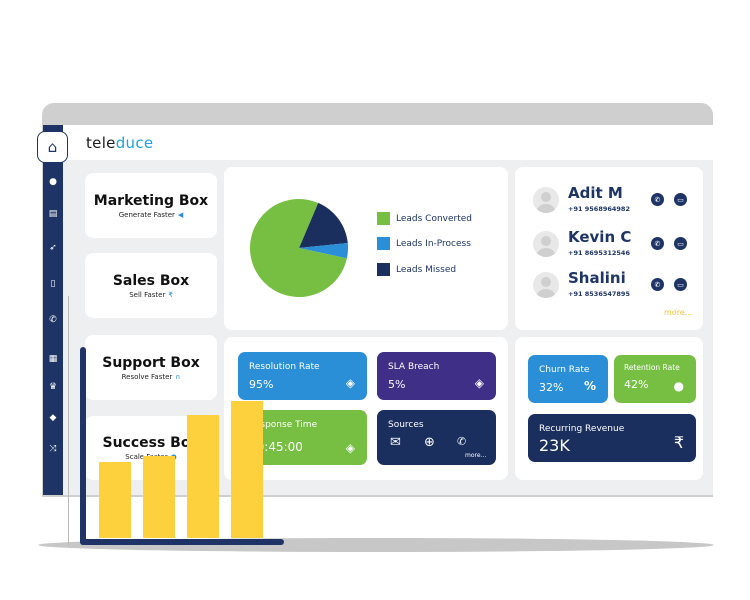  What do you see at coordinates (589, 386) in the screenshot?
I see `percent-icon: %` at bounding box center [589, 386].